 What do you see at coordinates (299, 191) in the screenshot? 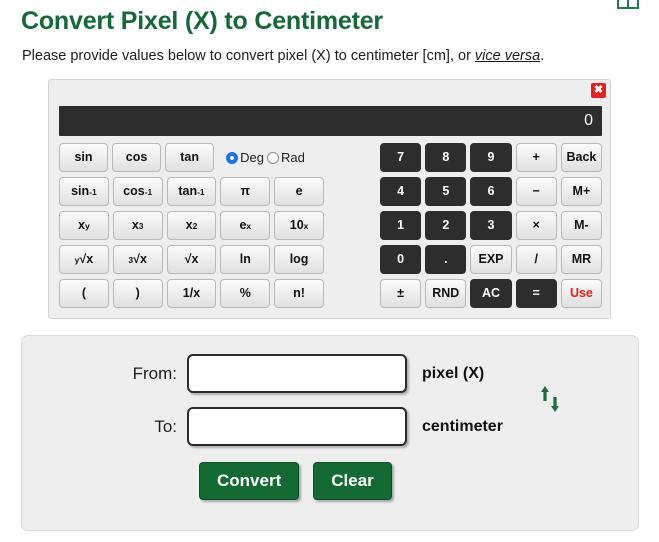
I see `key-e: e` at bounding box center [299, 191].